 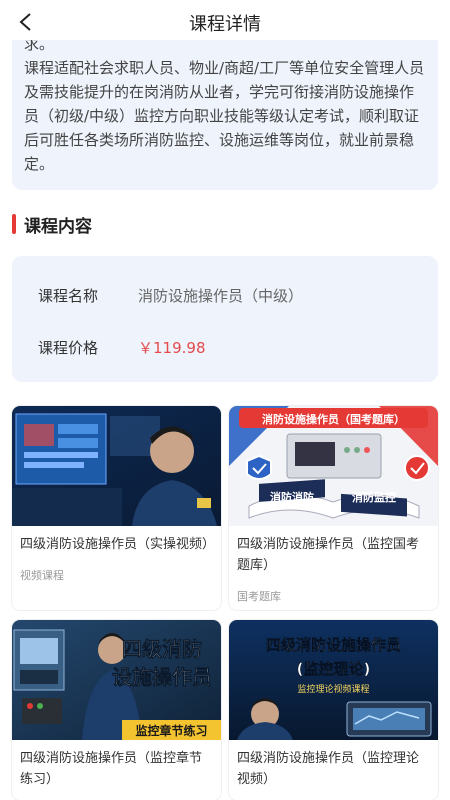 I want to click on image-left-text: 消防消防, so click(x=292, y=497).